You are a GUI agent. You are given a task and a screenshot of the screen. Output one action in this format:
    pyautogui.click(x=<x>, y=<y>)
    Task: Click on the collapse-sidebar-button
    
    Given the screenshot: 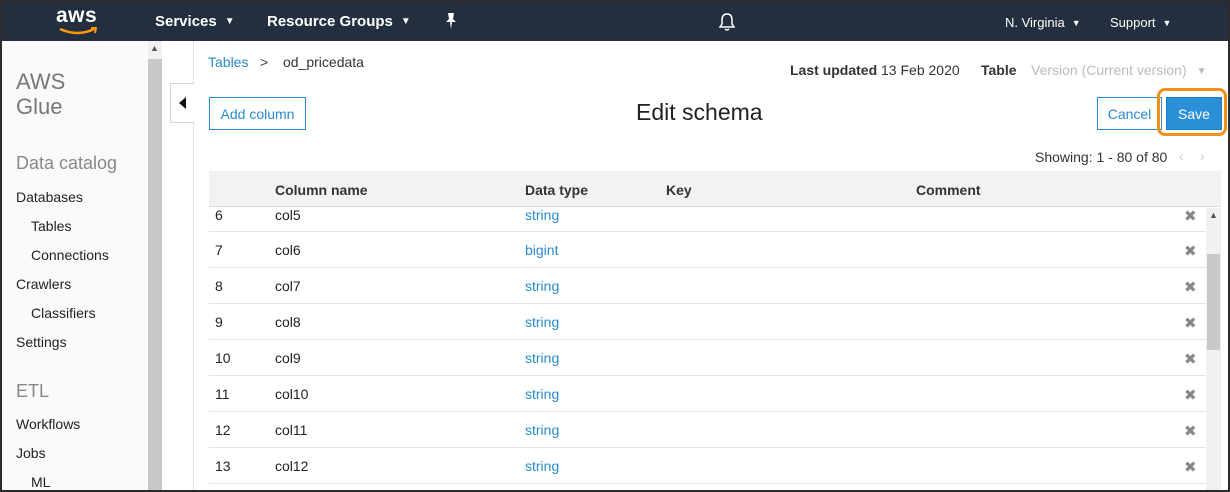 What is the action you would take?
    pyautogui.click(x=182, y=103)
    